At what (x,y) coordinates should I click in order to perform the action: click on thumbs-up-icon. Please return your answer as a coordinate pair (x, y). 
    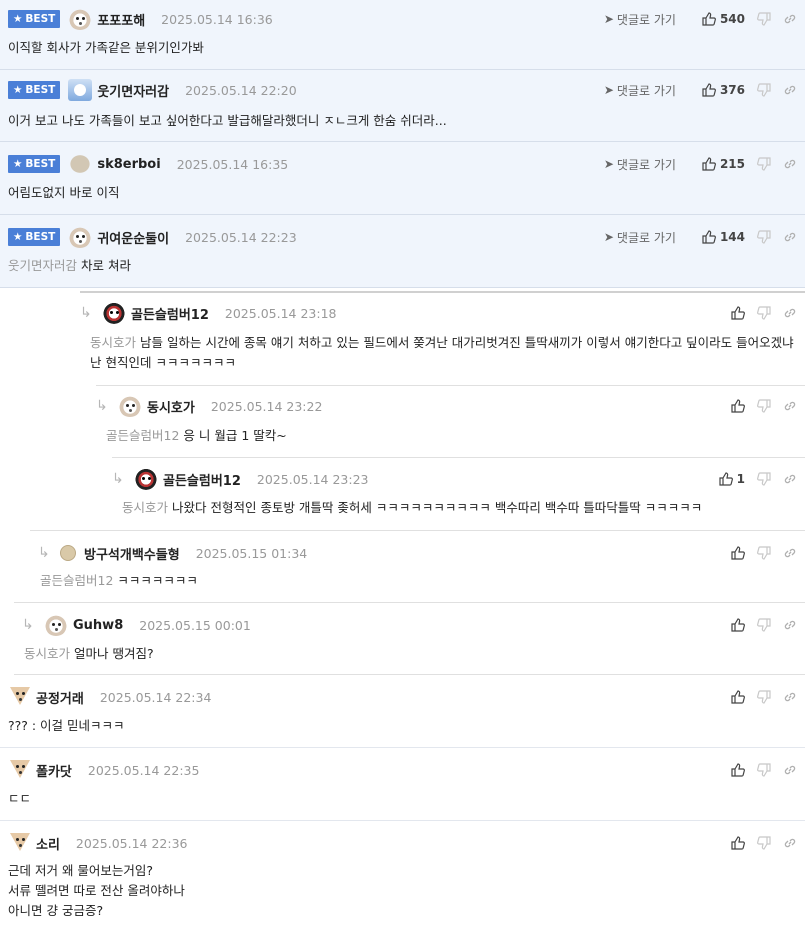
    Looking at the image, I should click on (709, 237).